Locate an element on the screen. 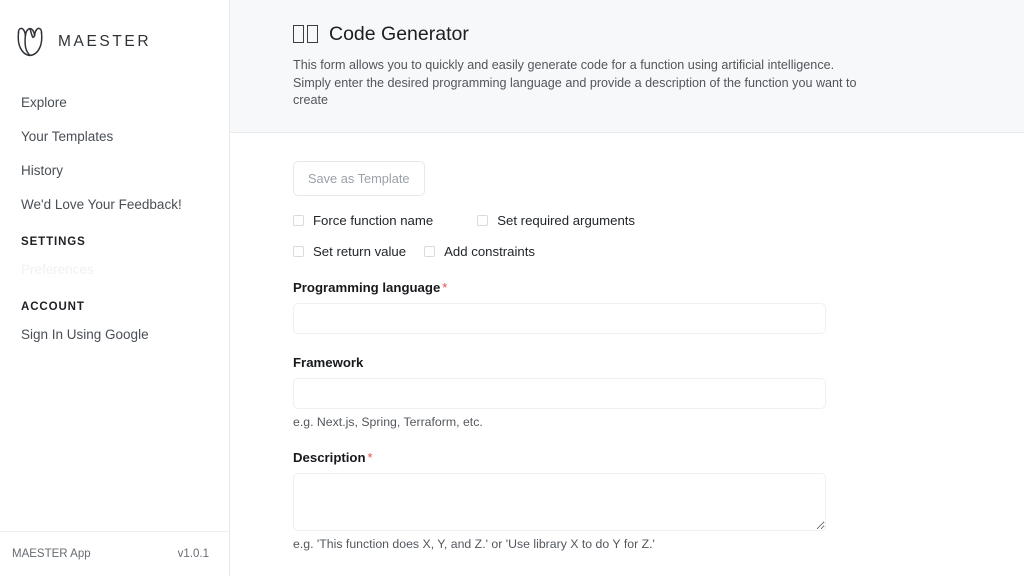 The image size is (1024, 576). sidebar-item-feedback: We'd Love Your Feedback! is located at coordinates (114, 205).